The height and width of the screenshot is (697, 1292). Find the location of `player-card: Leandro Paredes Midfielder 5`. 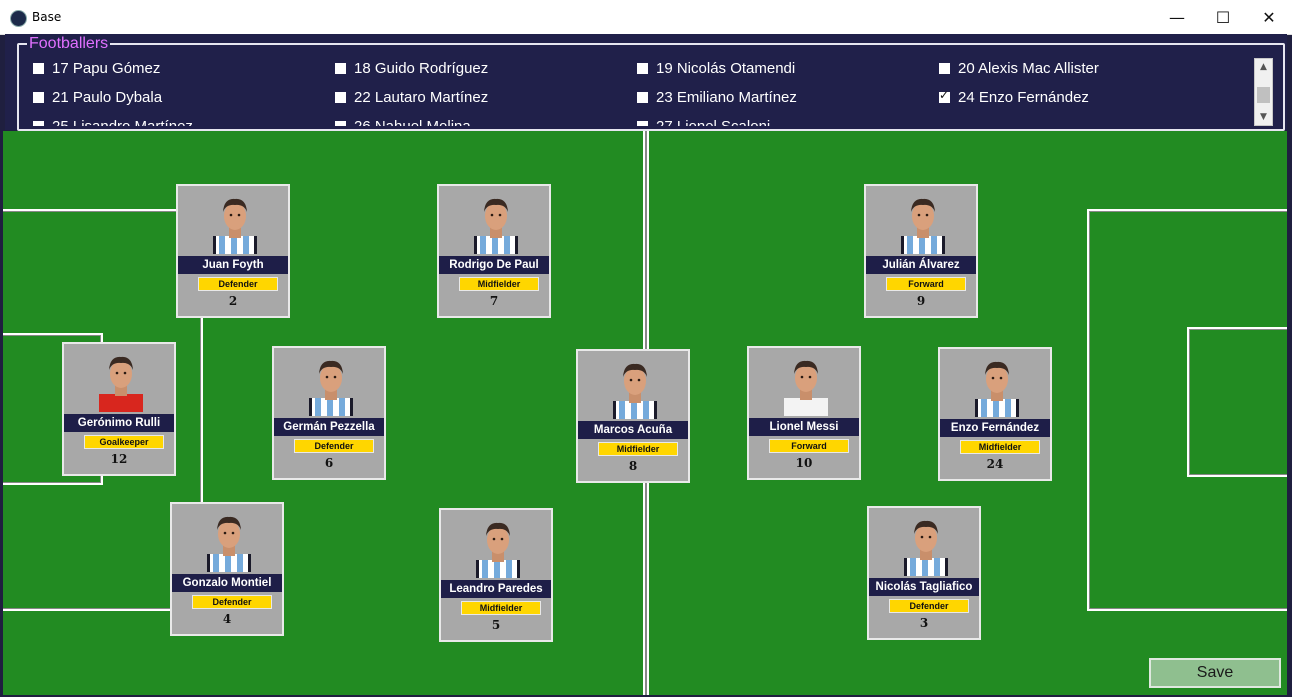

player-card: Leandro Paredes Midfielder 5 is located at coordinates (496, 575).